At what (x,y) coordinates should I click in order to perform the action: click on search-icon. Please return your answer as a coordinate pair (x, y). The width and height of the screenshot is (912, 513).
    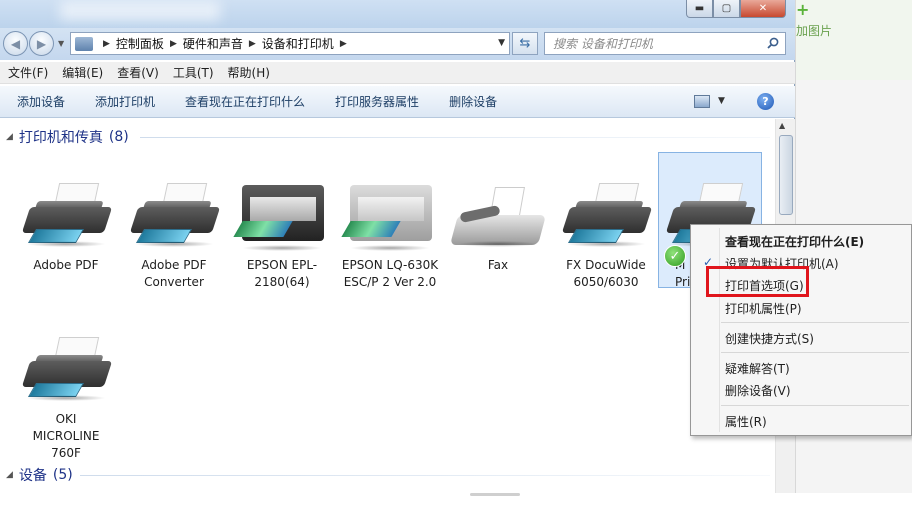
    Looking at the image, I should click on (773, 43).